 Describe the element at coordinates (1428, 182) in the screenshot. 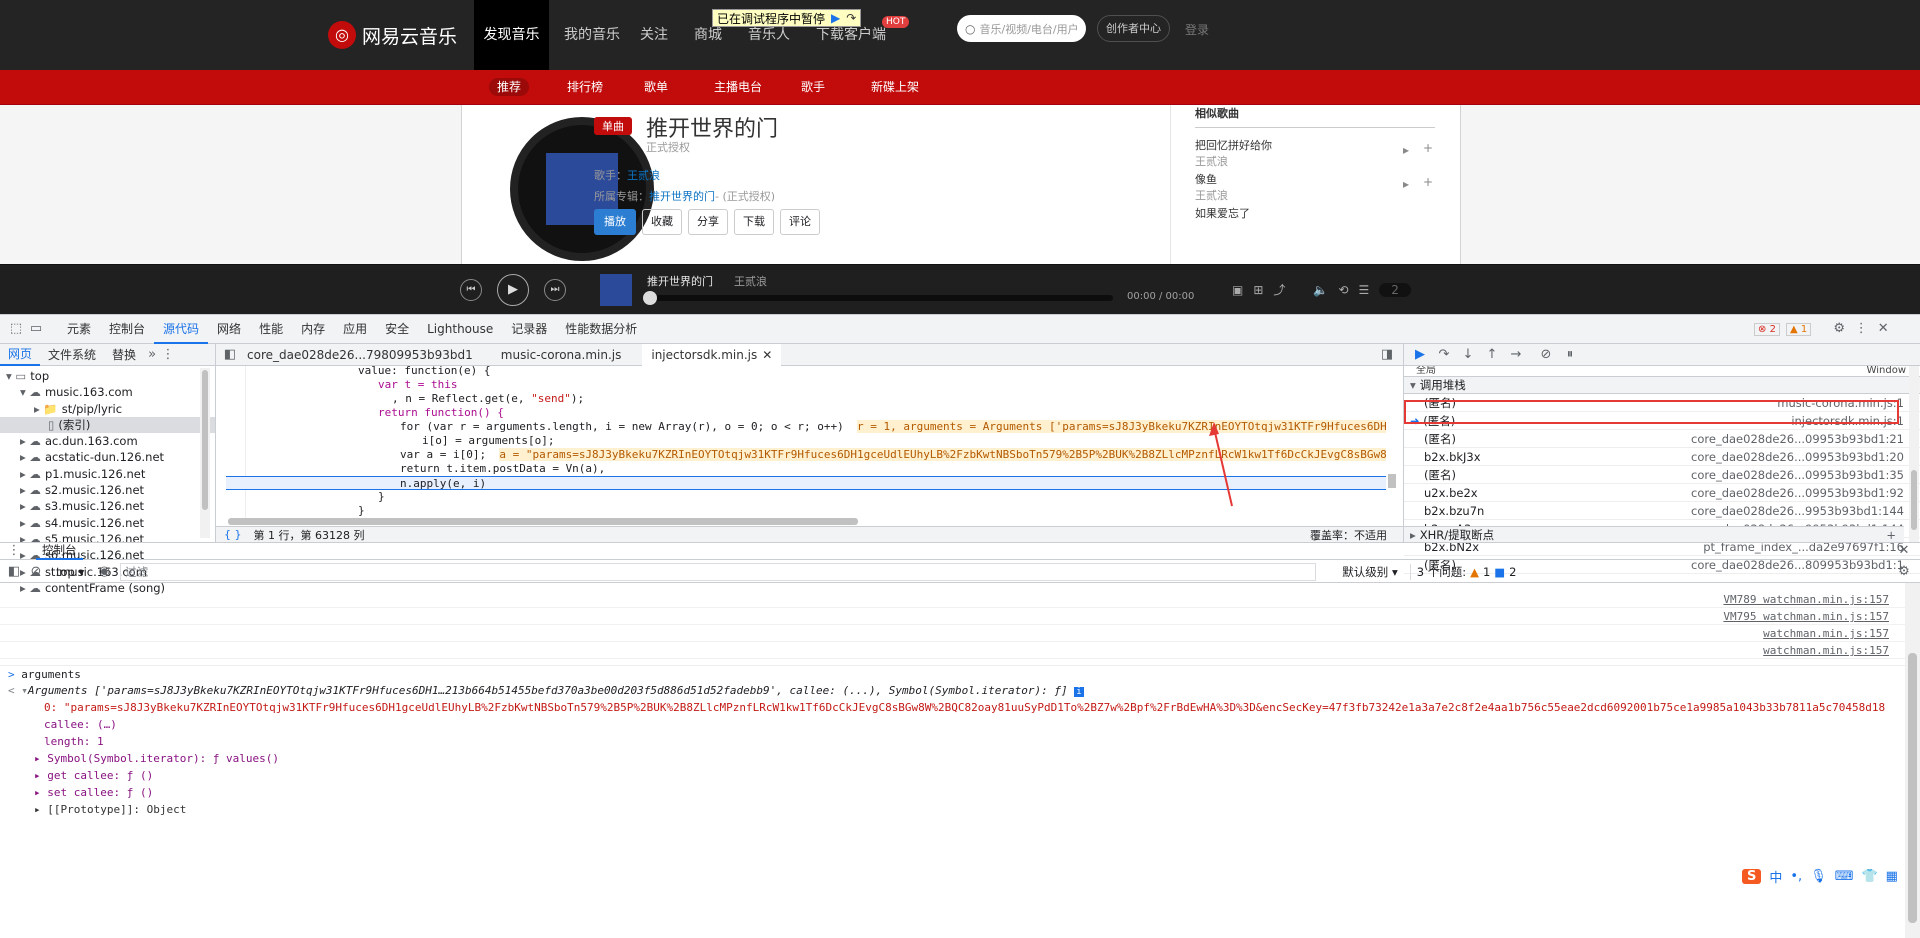

I see `add-icon: +` at that location.